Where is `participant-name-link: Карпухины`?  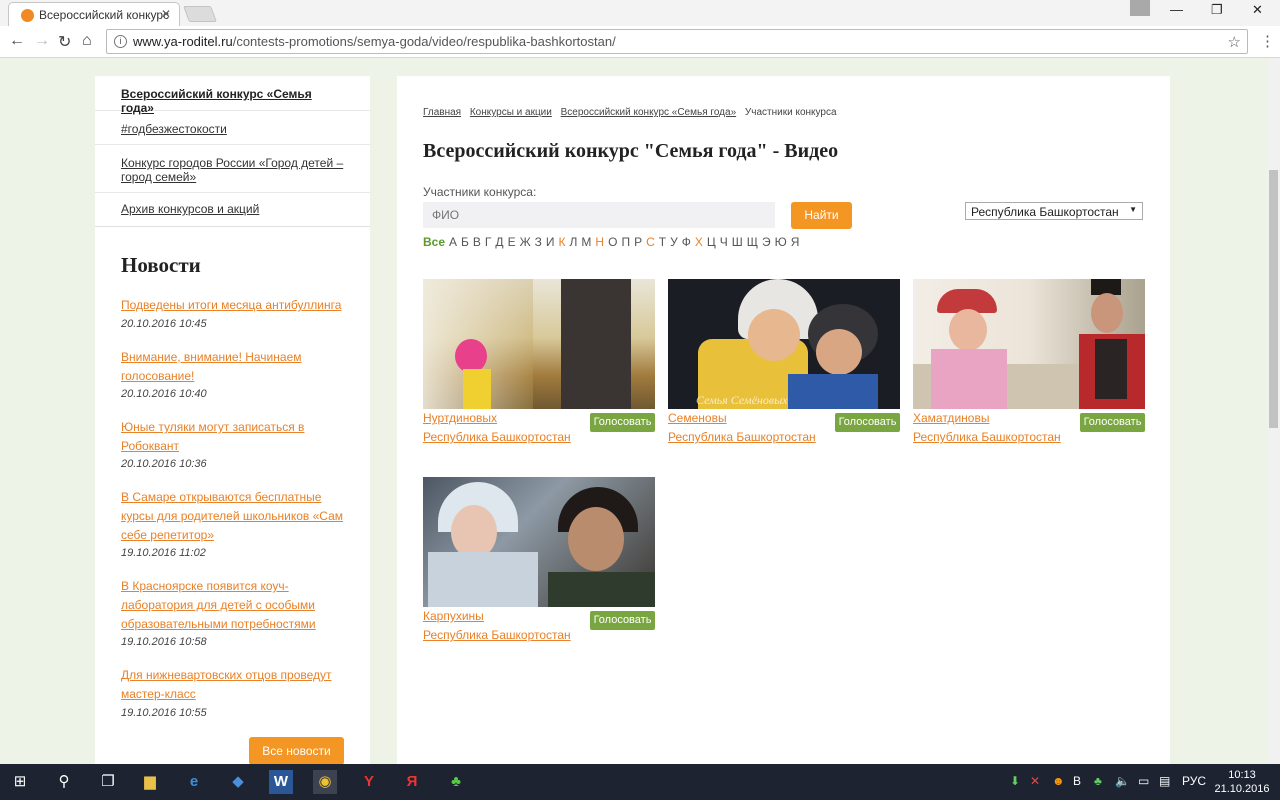 participant-name-link: Карпухины is located at coordinates (453, 616).